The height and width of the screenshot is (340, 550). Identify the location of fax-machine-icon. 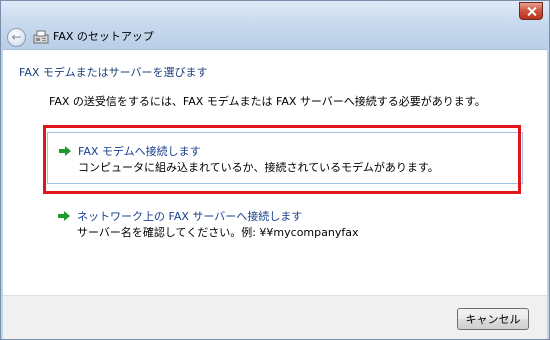
(41, 37).